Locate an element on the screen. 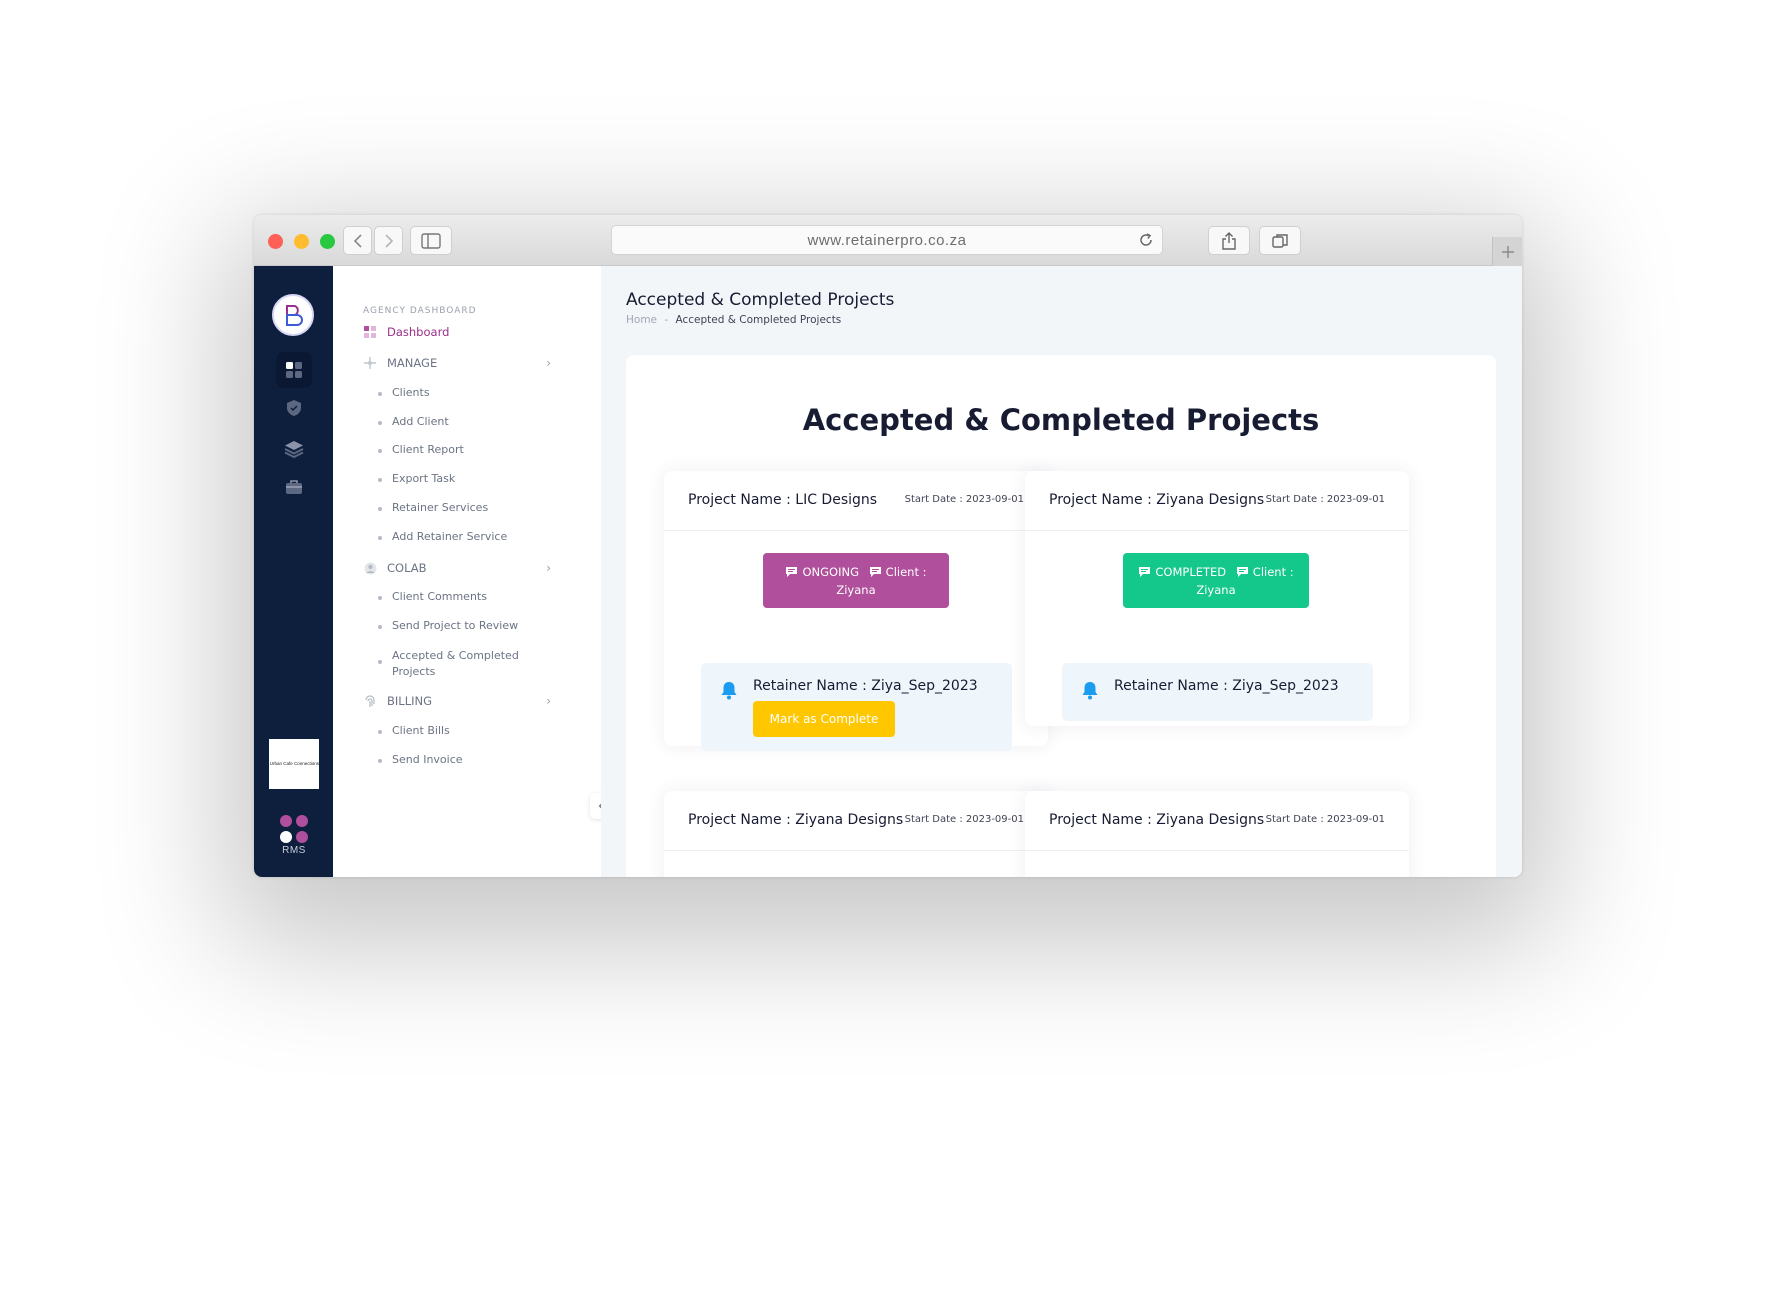  close-window-button is located at coordinates (275, 241).